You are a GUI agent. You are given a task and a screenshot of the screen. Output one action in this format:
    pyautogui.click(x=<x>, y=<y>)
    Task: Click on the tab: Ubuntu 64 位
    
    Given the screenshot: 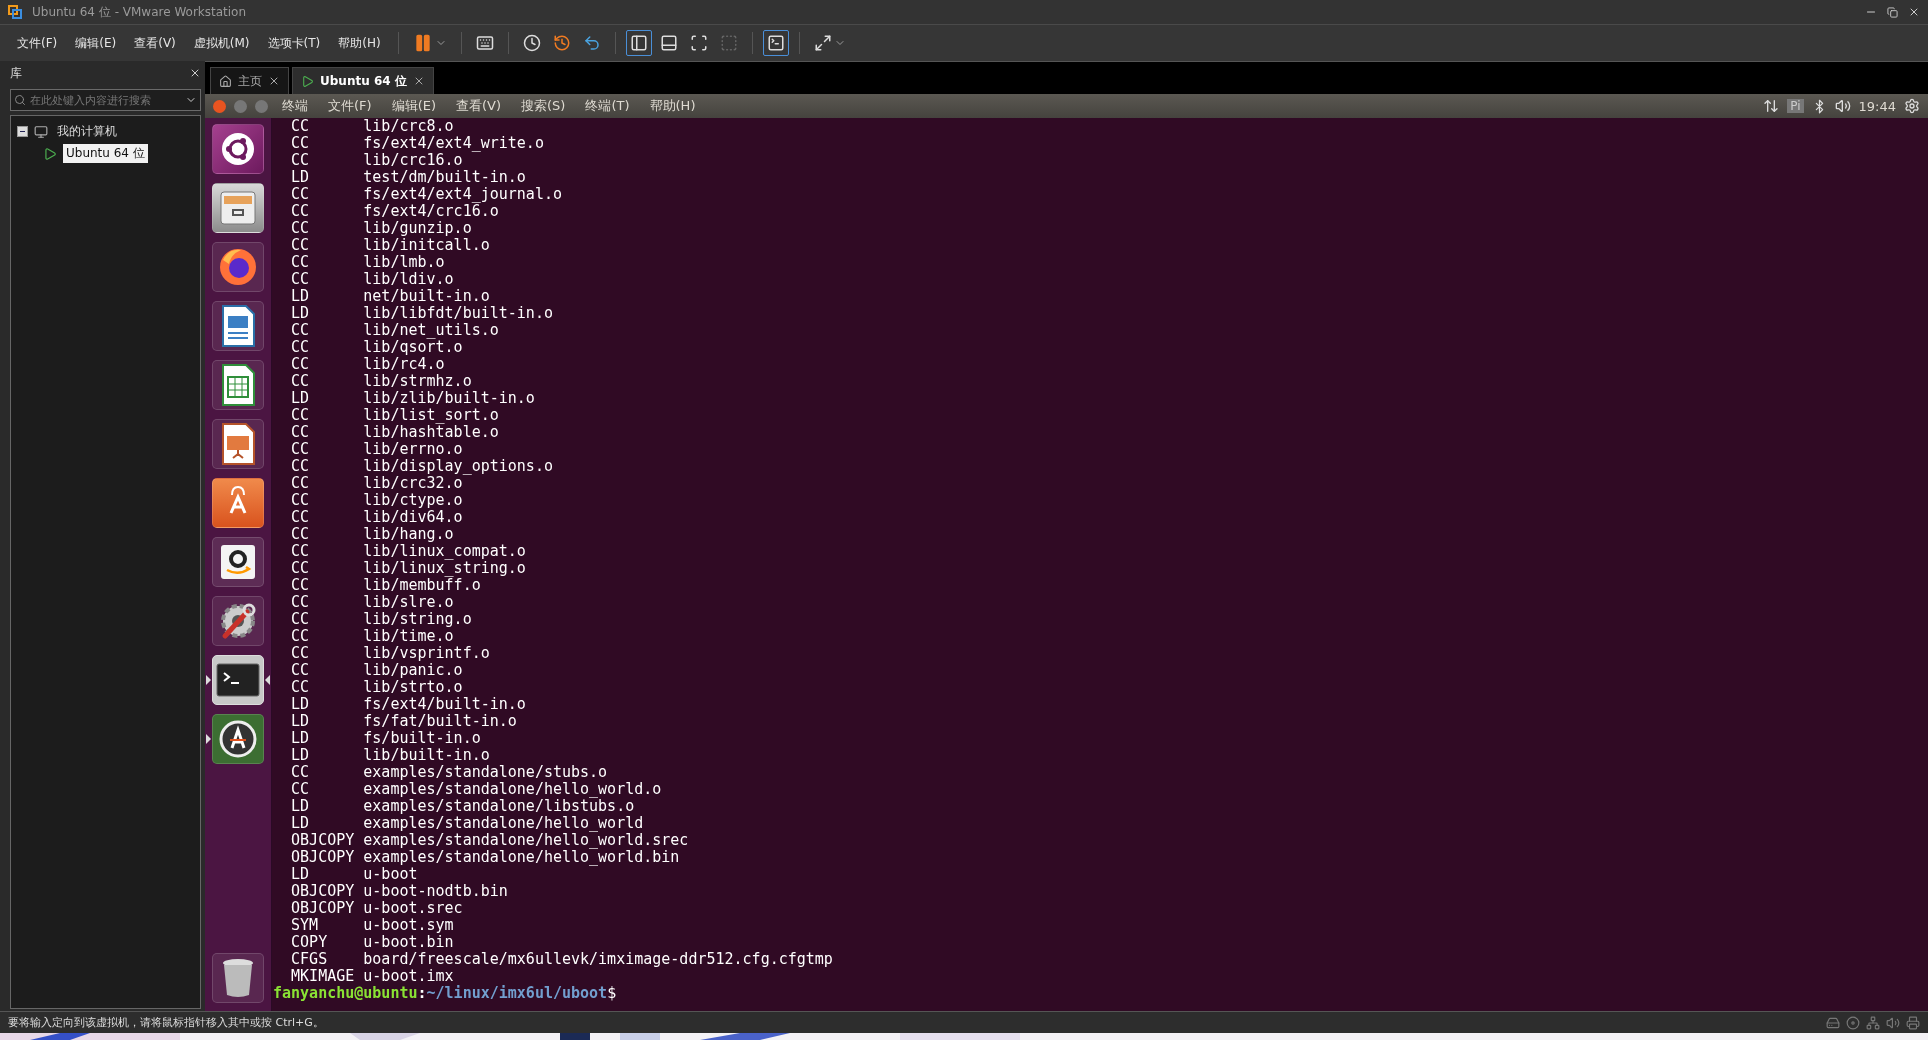 What is the action you would take?
    pyautogui.click(x=363, y=80)
    